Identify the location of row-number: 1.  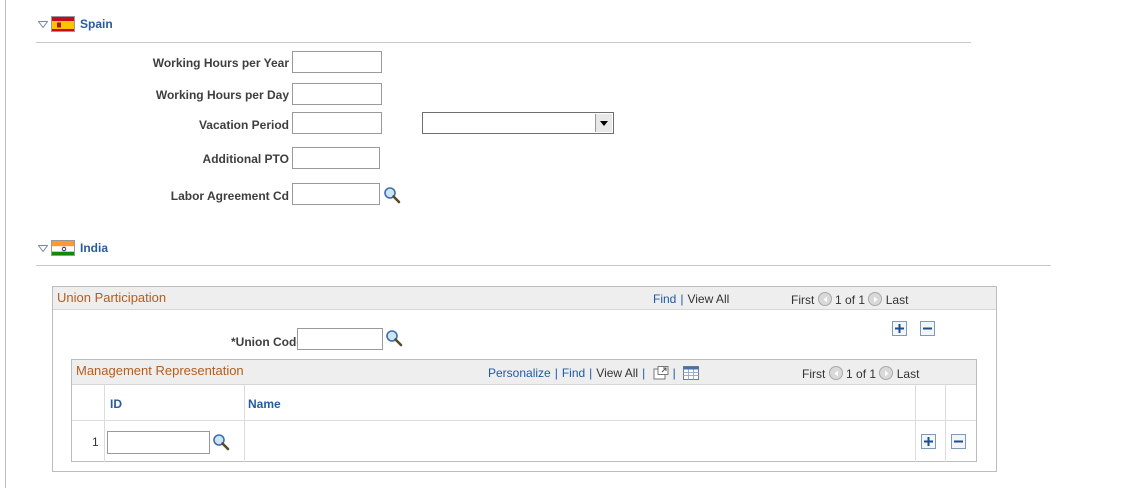
(95, 442).